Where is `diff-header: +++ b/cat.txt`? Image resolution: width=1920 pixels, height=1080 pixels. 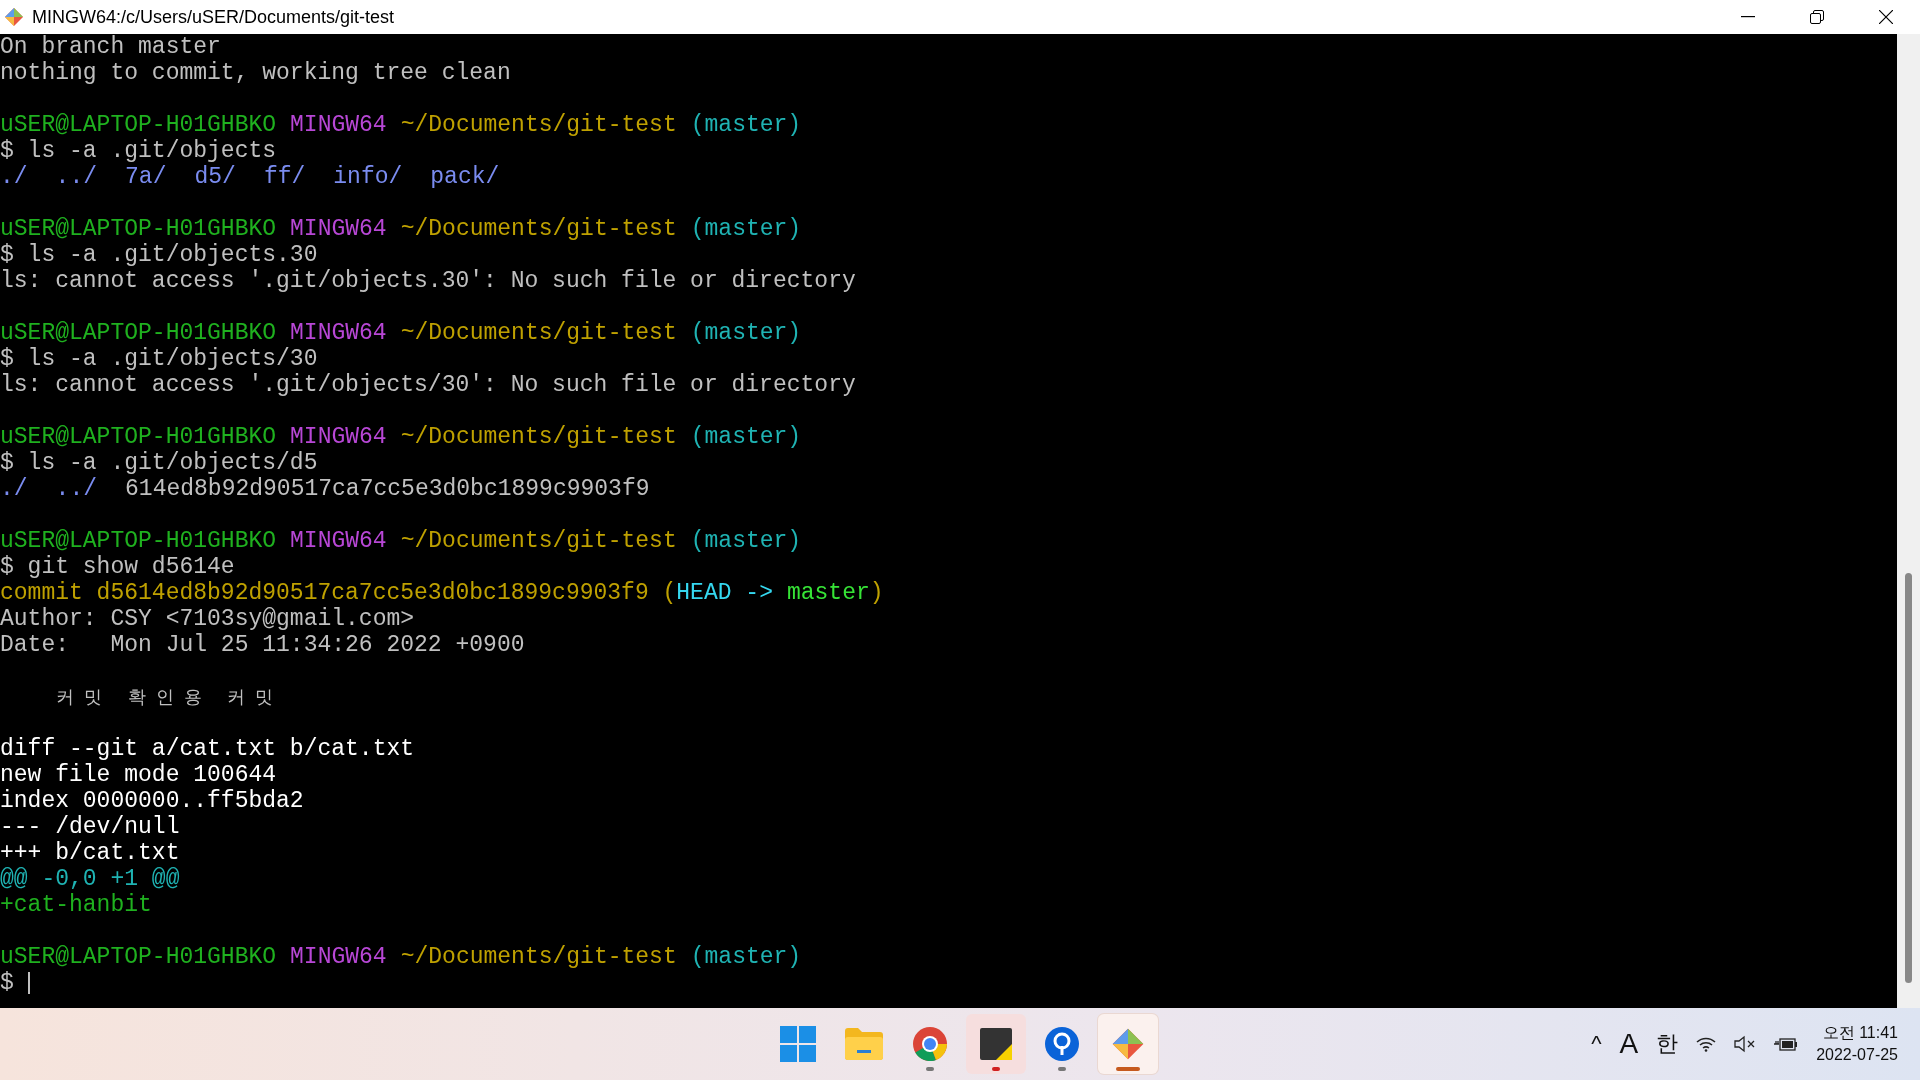
diff-header: +++ b/cat.txt is located at coordinates (90, 853).